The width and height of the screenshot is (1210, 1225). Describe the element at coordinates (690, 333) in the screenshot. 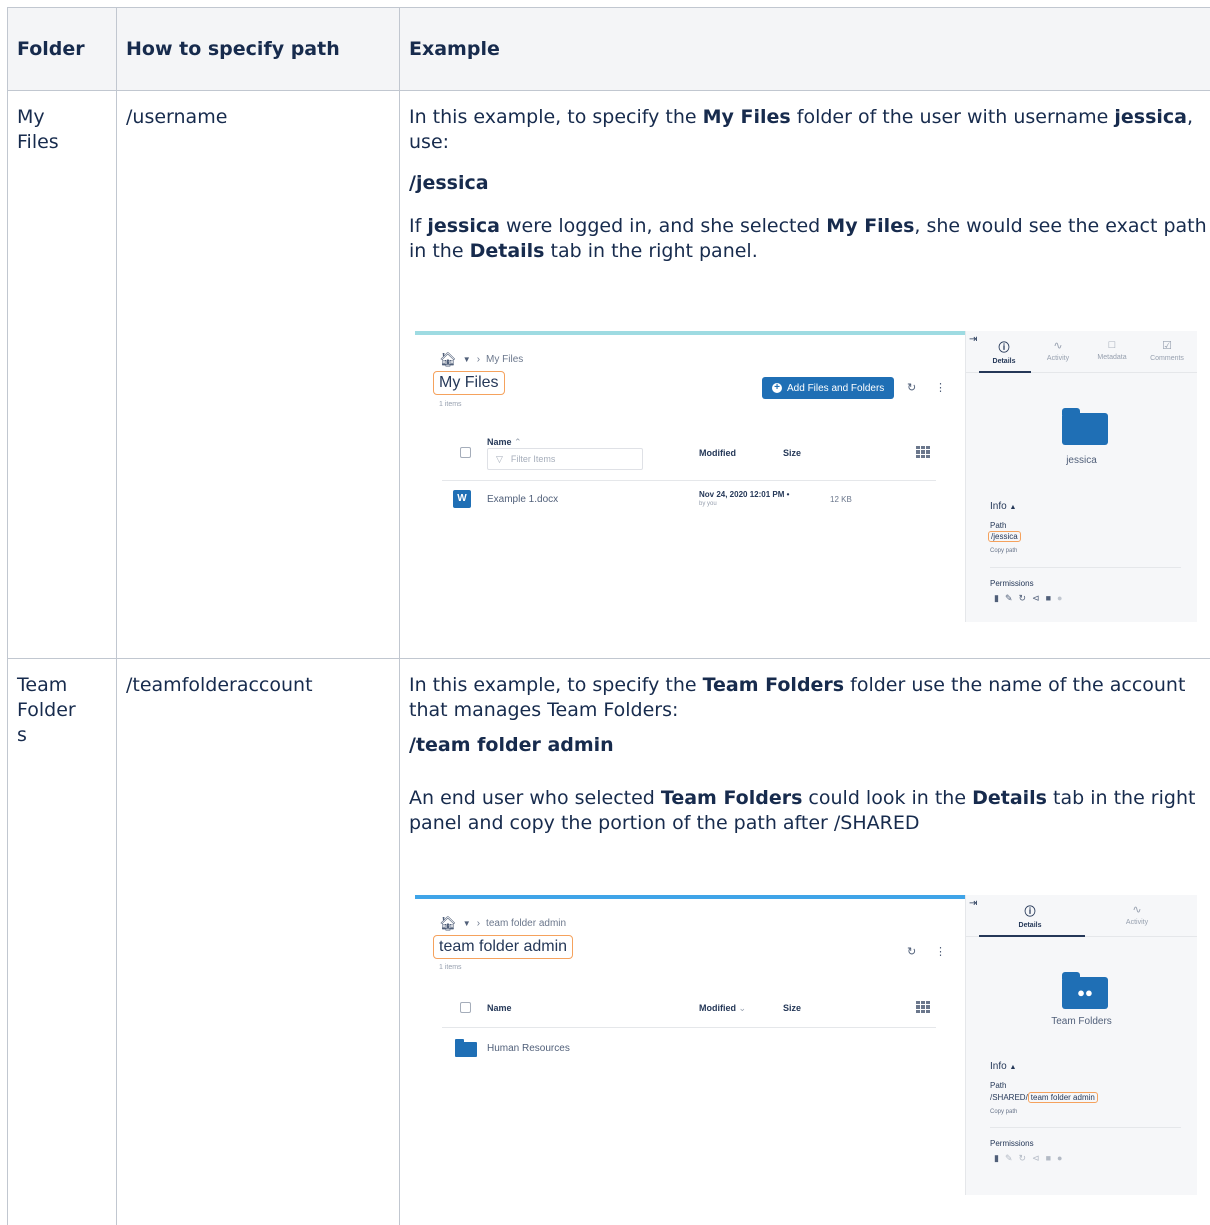

I see `accent-bar` at that location.